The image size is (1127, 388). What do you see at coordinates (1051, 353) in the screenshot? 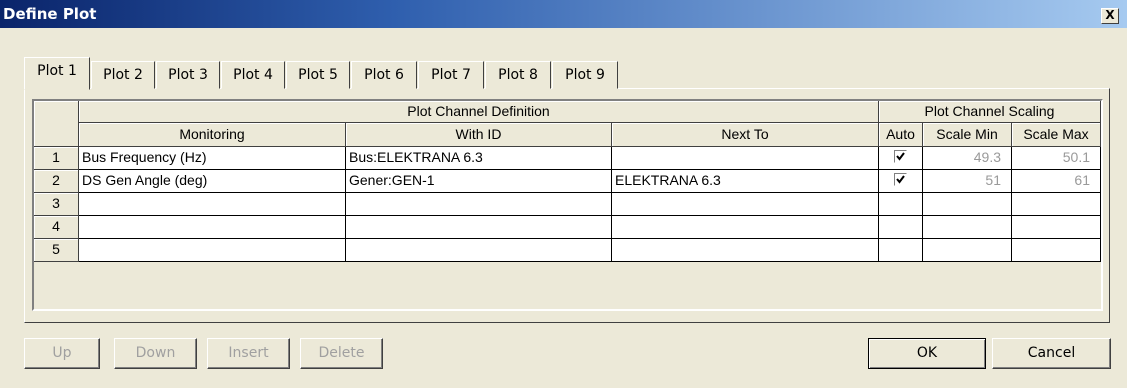
I see `cancel-button: Cancel` at bounding box center [1051, 353].